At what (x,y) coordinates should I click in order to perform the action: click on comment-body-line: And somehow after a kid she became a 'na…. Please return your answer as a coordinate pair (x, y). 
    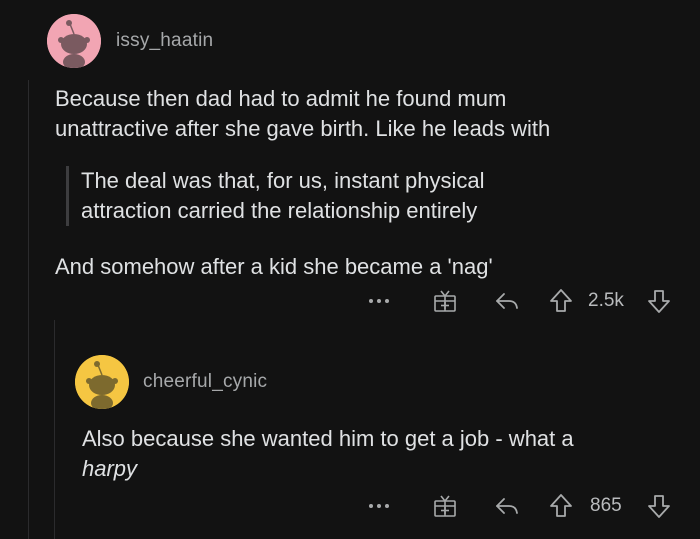
    Looking at the image, I should click on (274, 266).